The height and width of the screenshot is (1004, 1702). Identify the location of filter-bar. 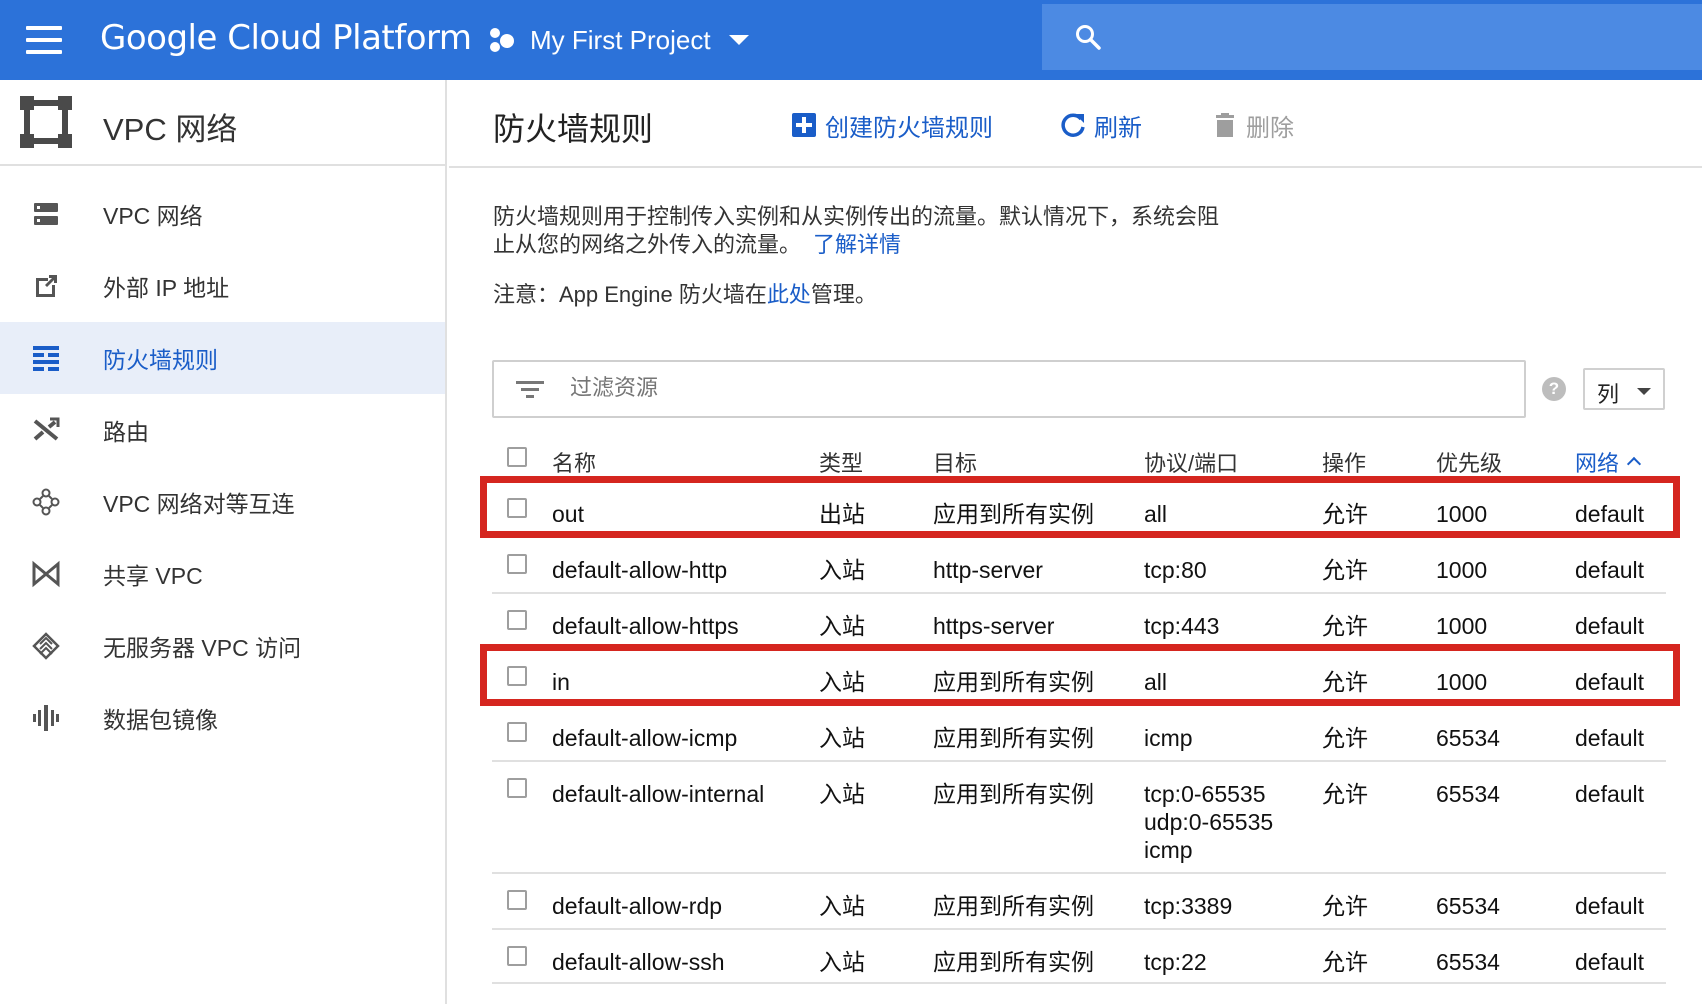
(1009, 389).